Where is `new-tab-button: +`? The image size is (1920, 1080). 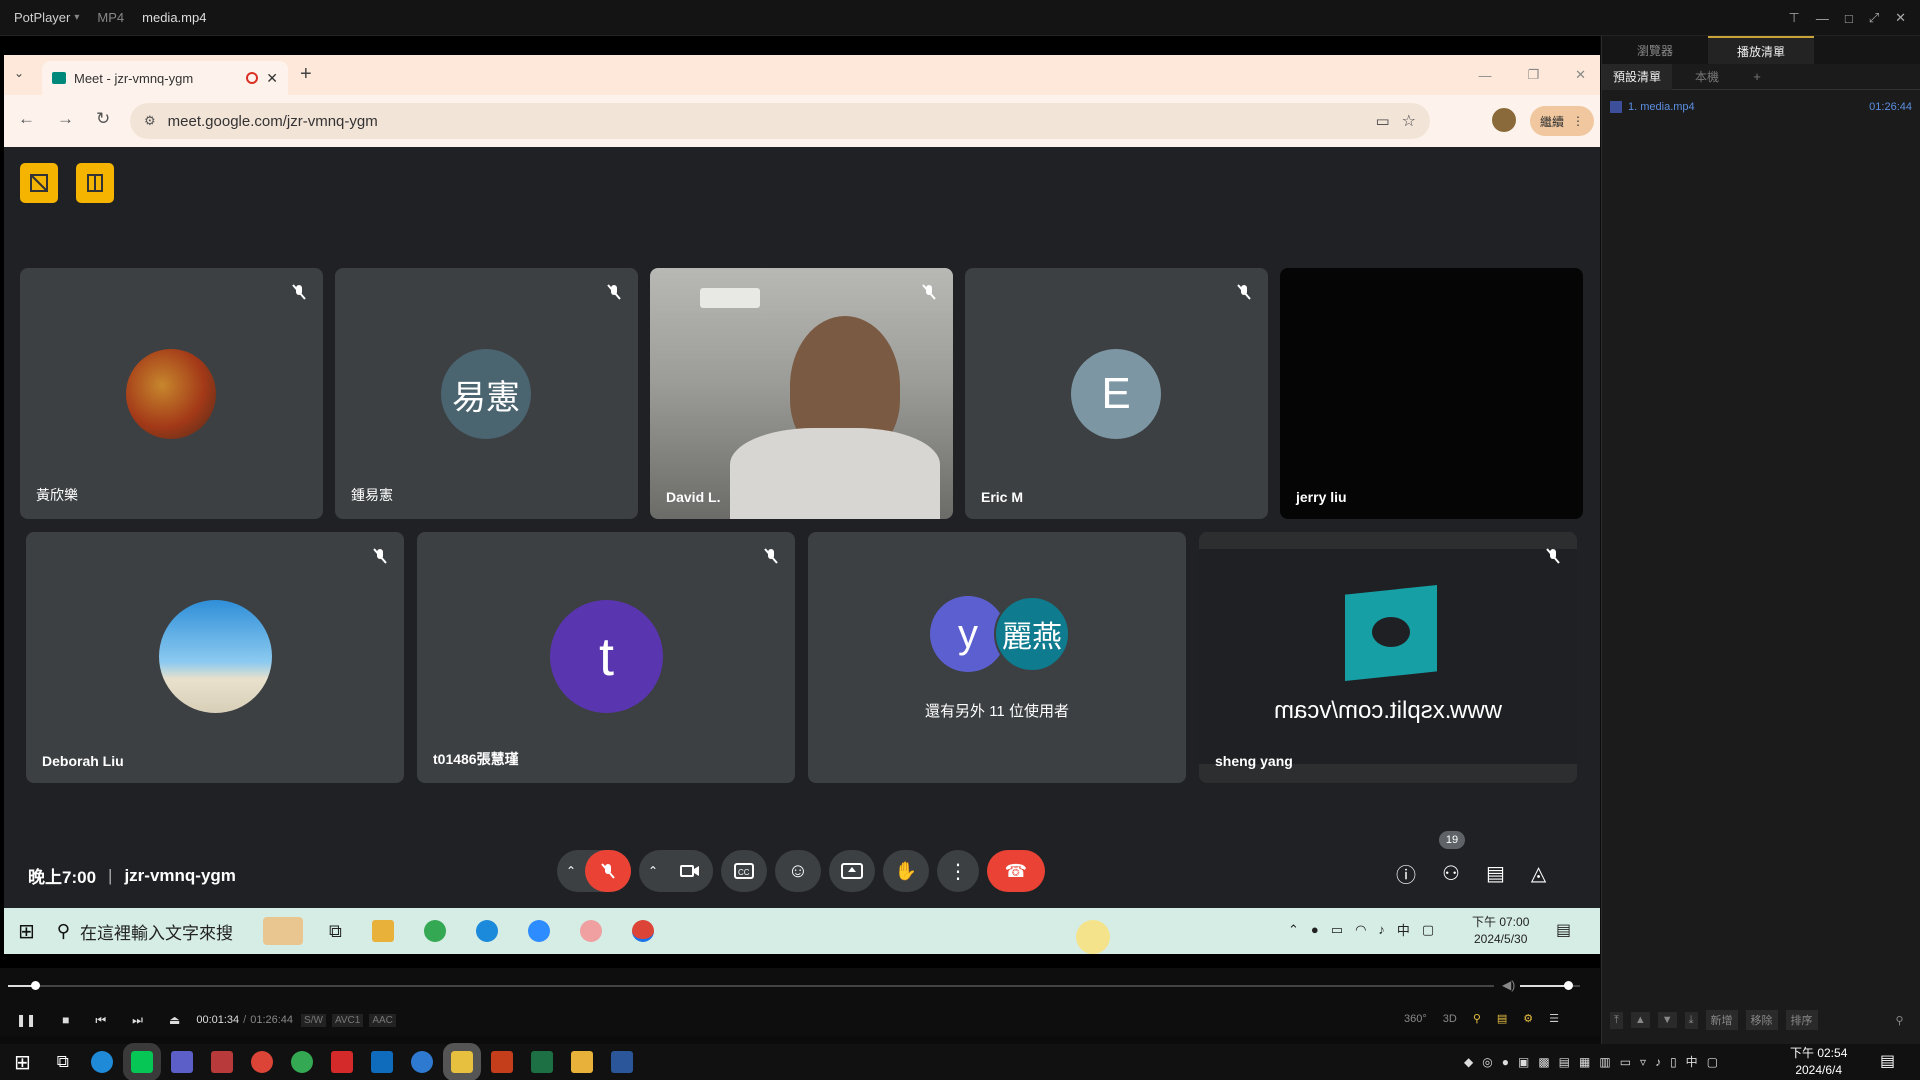 new-tab-button: + is located at coordinates (306, 74).